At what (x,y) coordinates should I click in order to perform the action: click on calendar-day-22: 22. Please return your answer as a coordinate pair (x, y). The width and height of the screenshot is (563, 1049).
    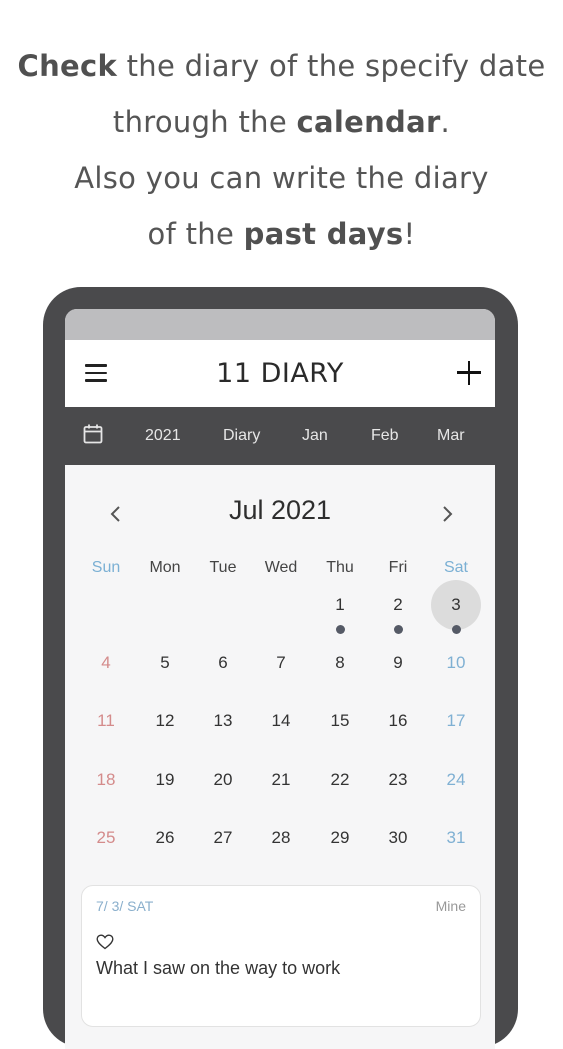
    Looking at the image, I should click on (340, 780).